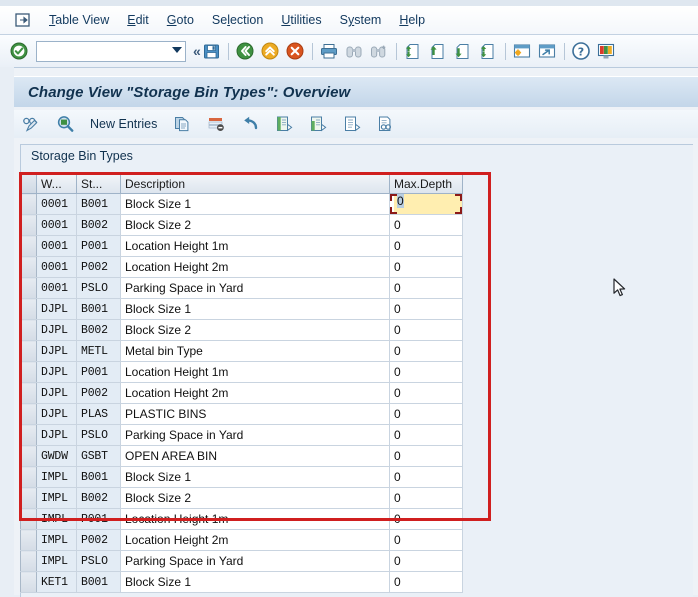 The image size is (698, 597). What do you see at coordinates (438, 51) in the screenshot?
I see `previous-page-button` at bounding box center [438, 51].